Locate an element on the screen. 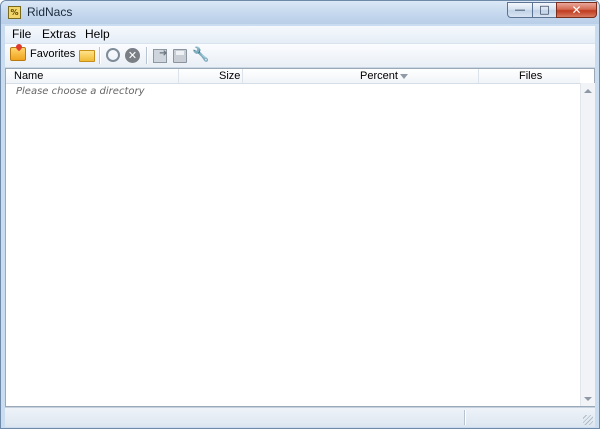 This screenshot has width=600, height=429. favorites-label: Favorites is located at coordinates (53, 54).